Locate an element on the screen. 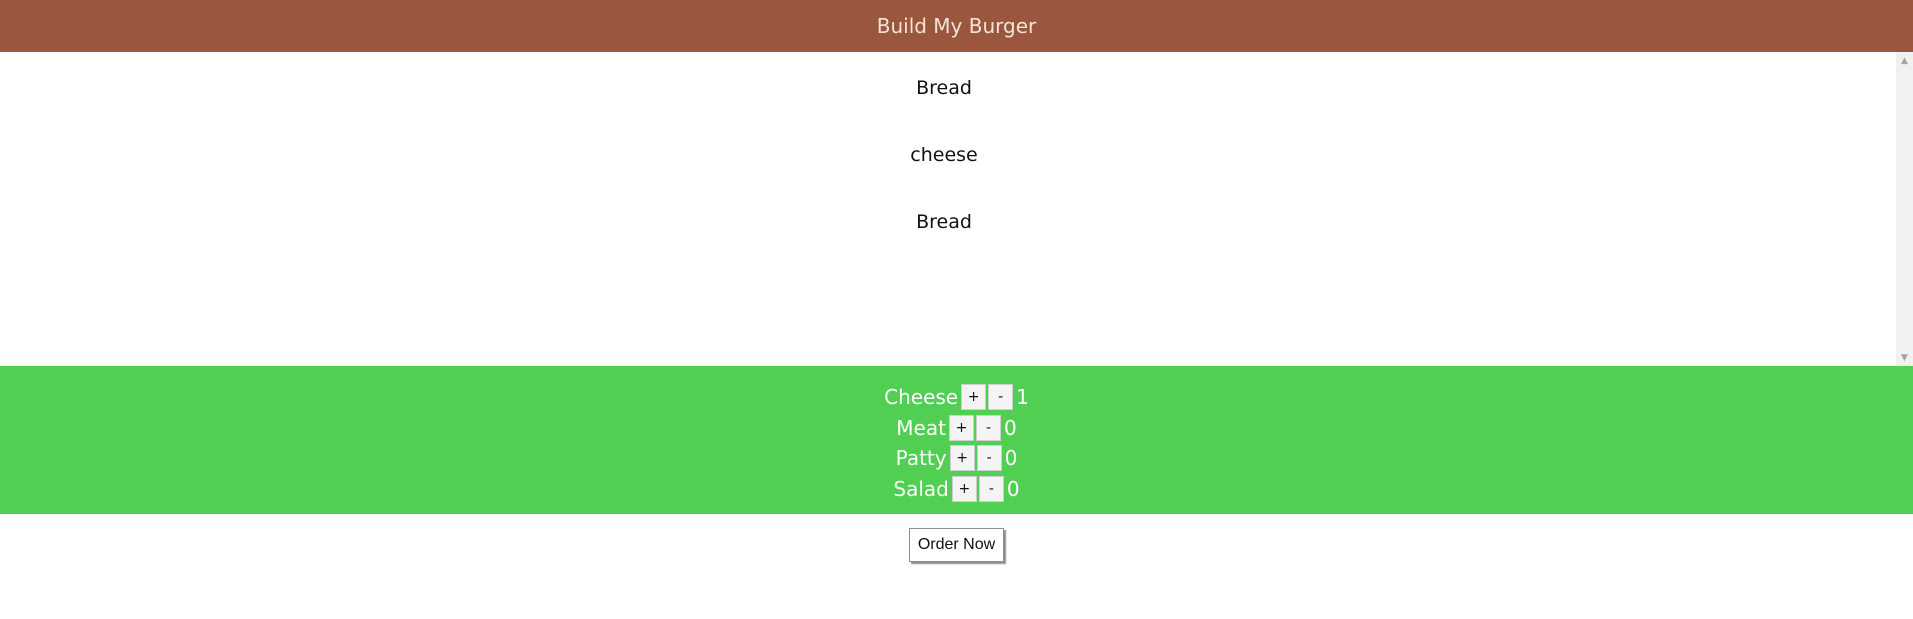 This screenshot has height=619, width=1913. scroll-up-icon: ▲ is located at coordinates (1904, 60).